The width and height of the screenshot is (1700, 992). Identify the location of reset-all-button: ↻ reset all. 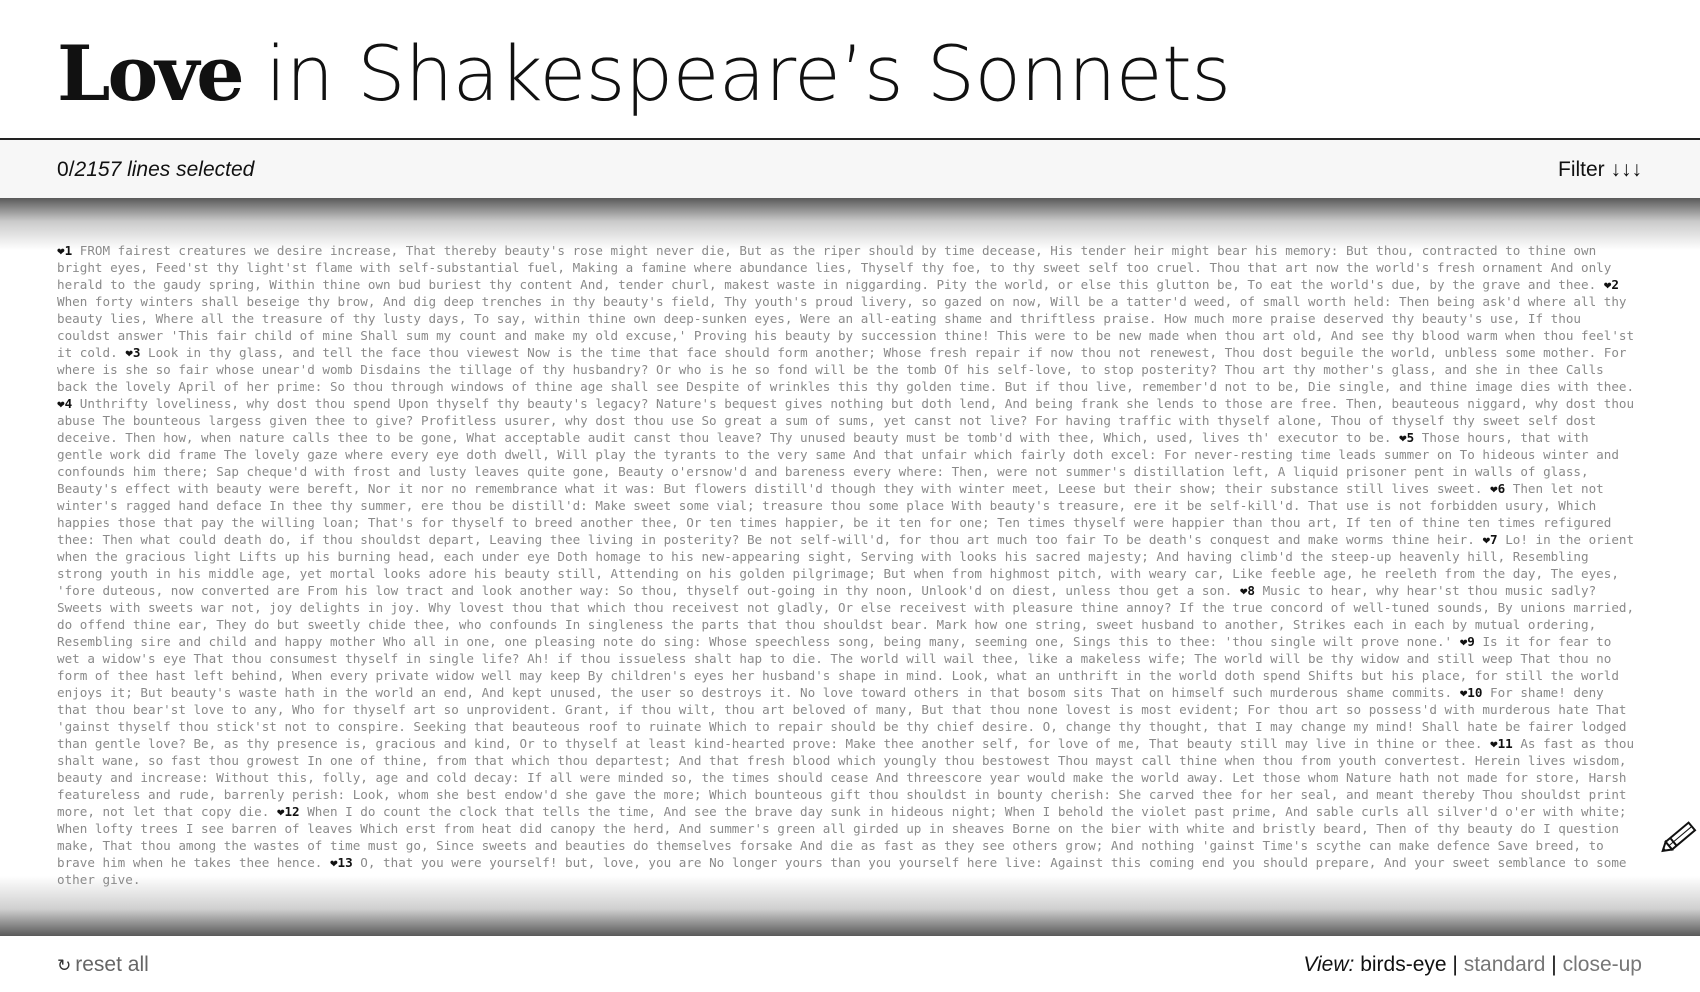
(103, 965).